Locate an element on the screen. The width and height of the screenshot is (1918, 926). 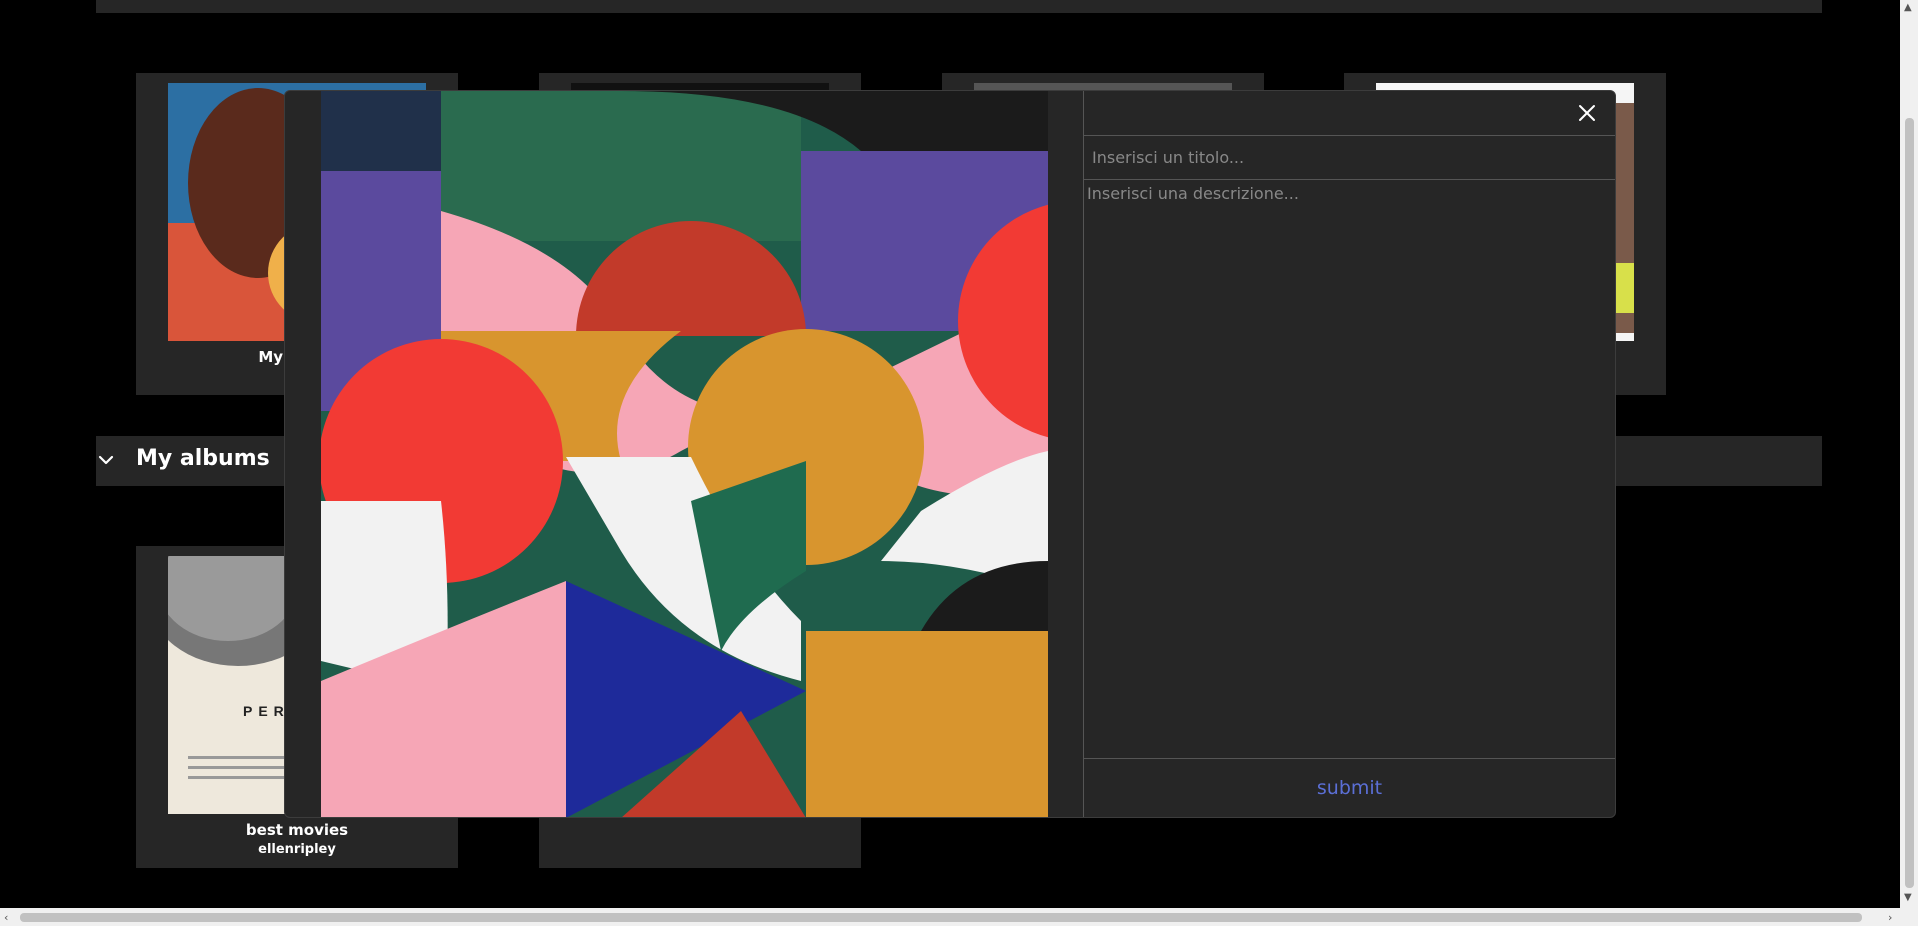
scroll-right-icon: › is located at coordinates (1890, 917).